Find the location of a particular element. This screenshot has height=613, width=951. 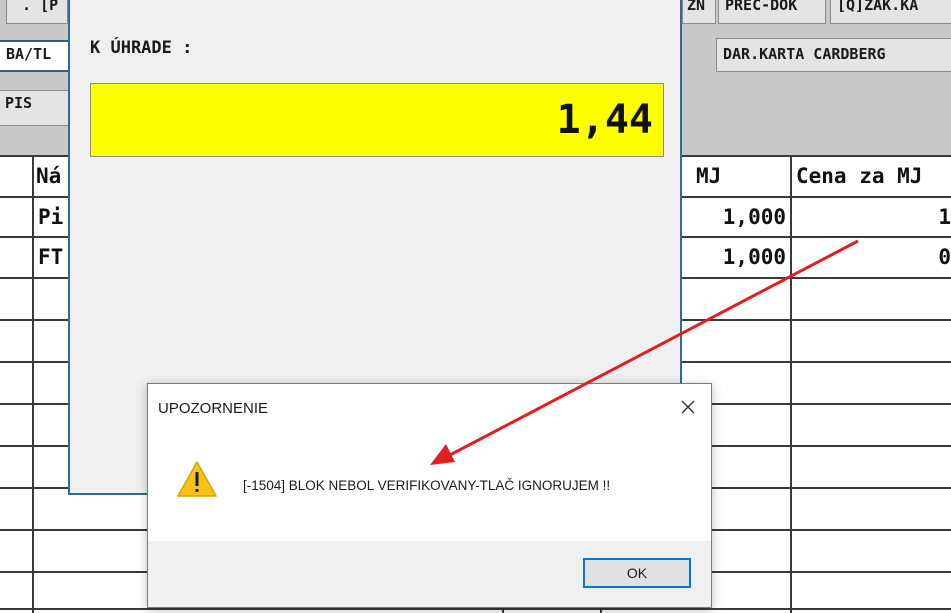

column-header-unit: MJ is located at coordinates (709, 176).